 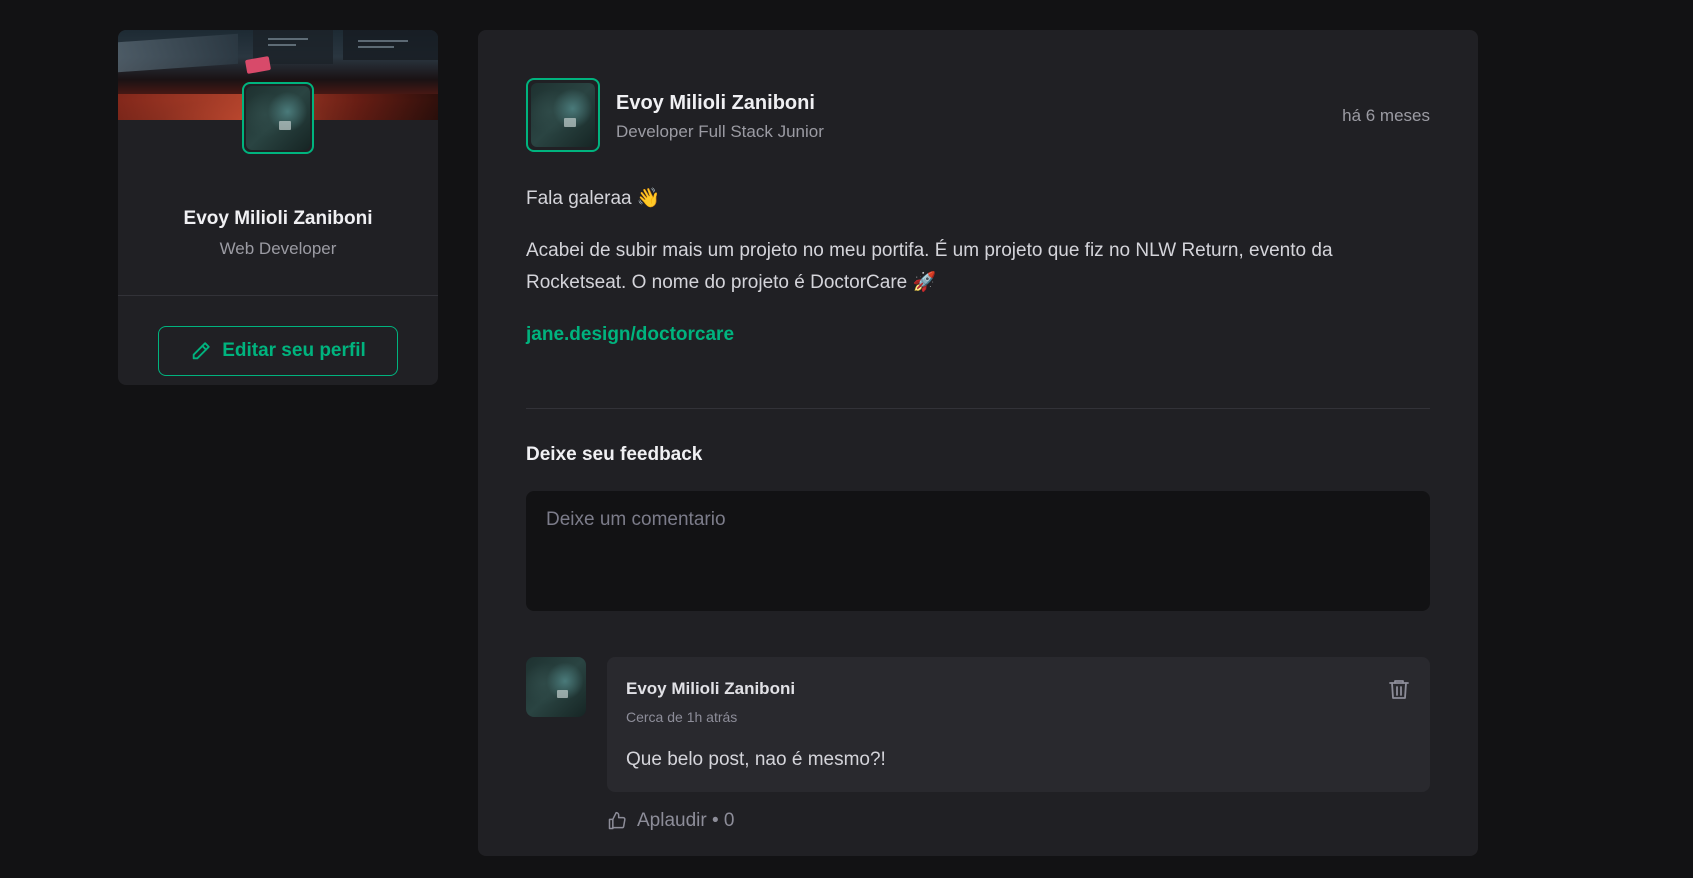 I want to click on pencil-icon, so click(x=201, y=351).